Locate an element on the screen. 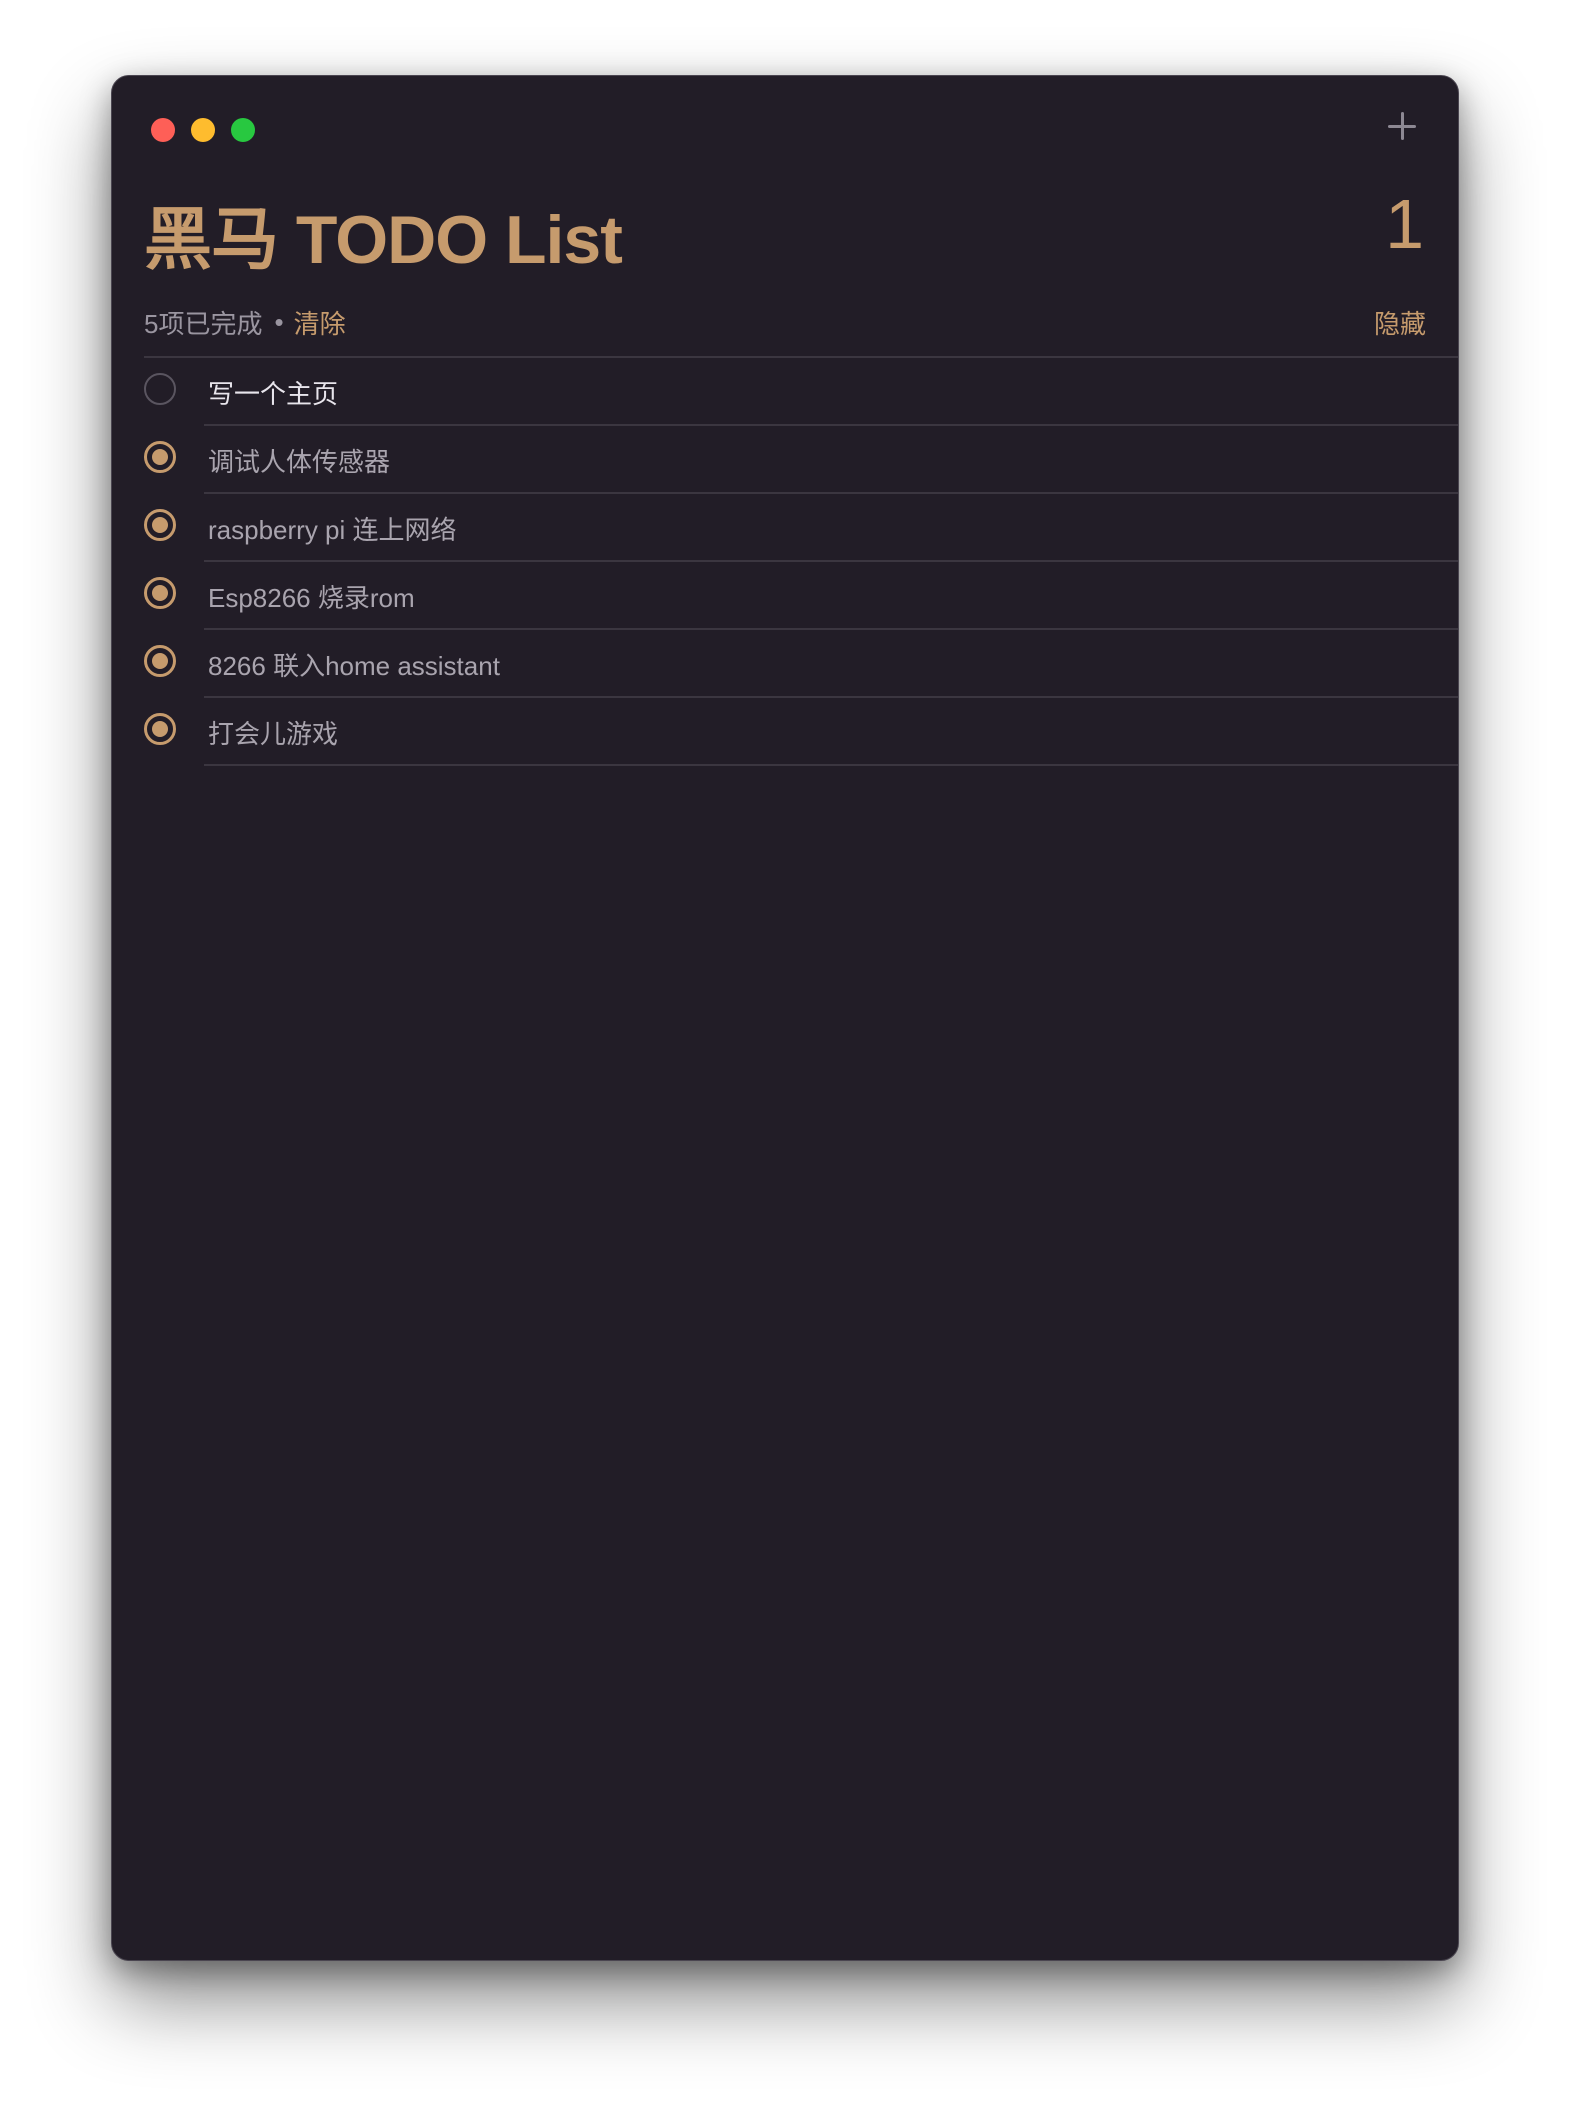 The height and width of the screenshot is (2110, 1570). completed-count-text: 5项已完成 is located at coordinates (203, 324).